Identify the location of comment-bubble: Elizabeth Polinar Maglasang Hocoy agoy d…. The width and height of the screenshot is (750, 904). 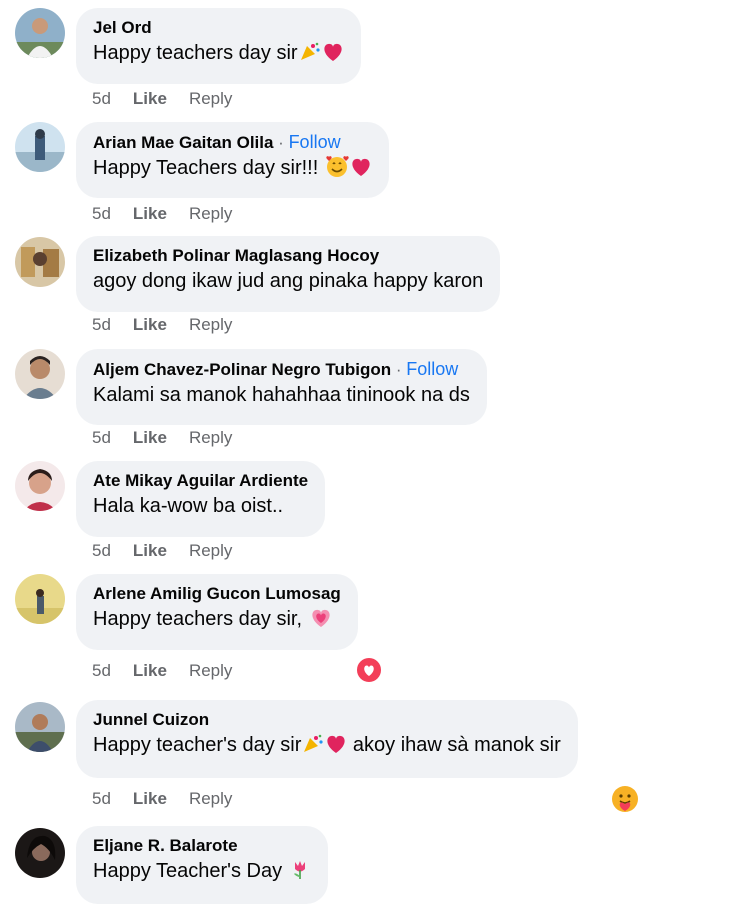
(288, 274).